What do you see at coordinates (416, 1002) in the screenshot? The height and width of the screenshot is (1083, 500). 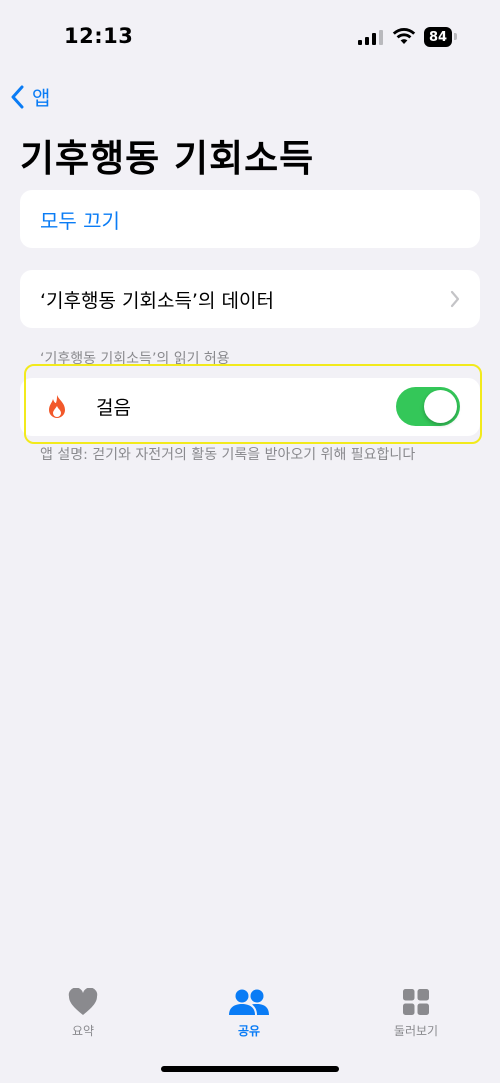 I see `grid-icon` at bounding box center [416, 1002].